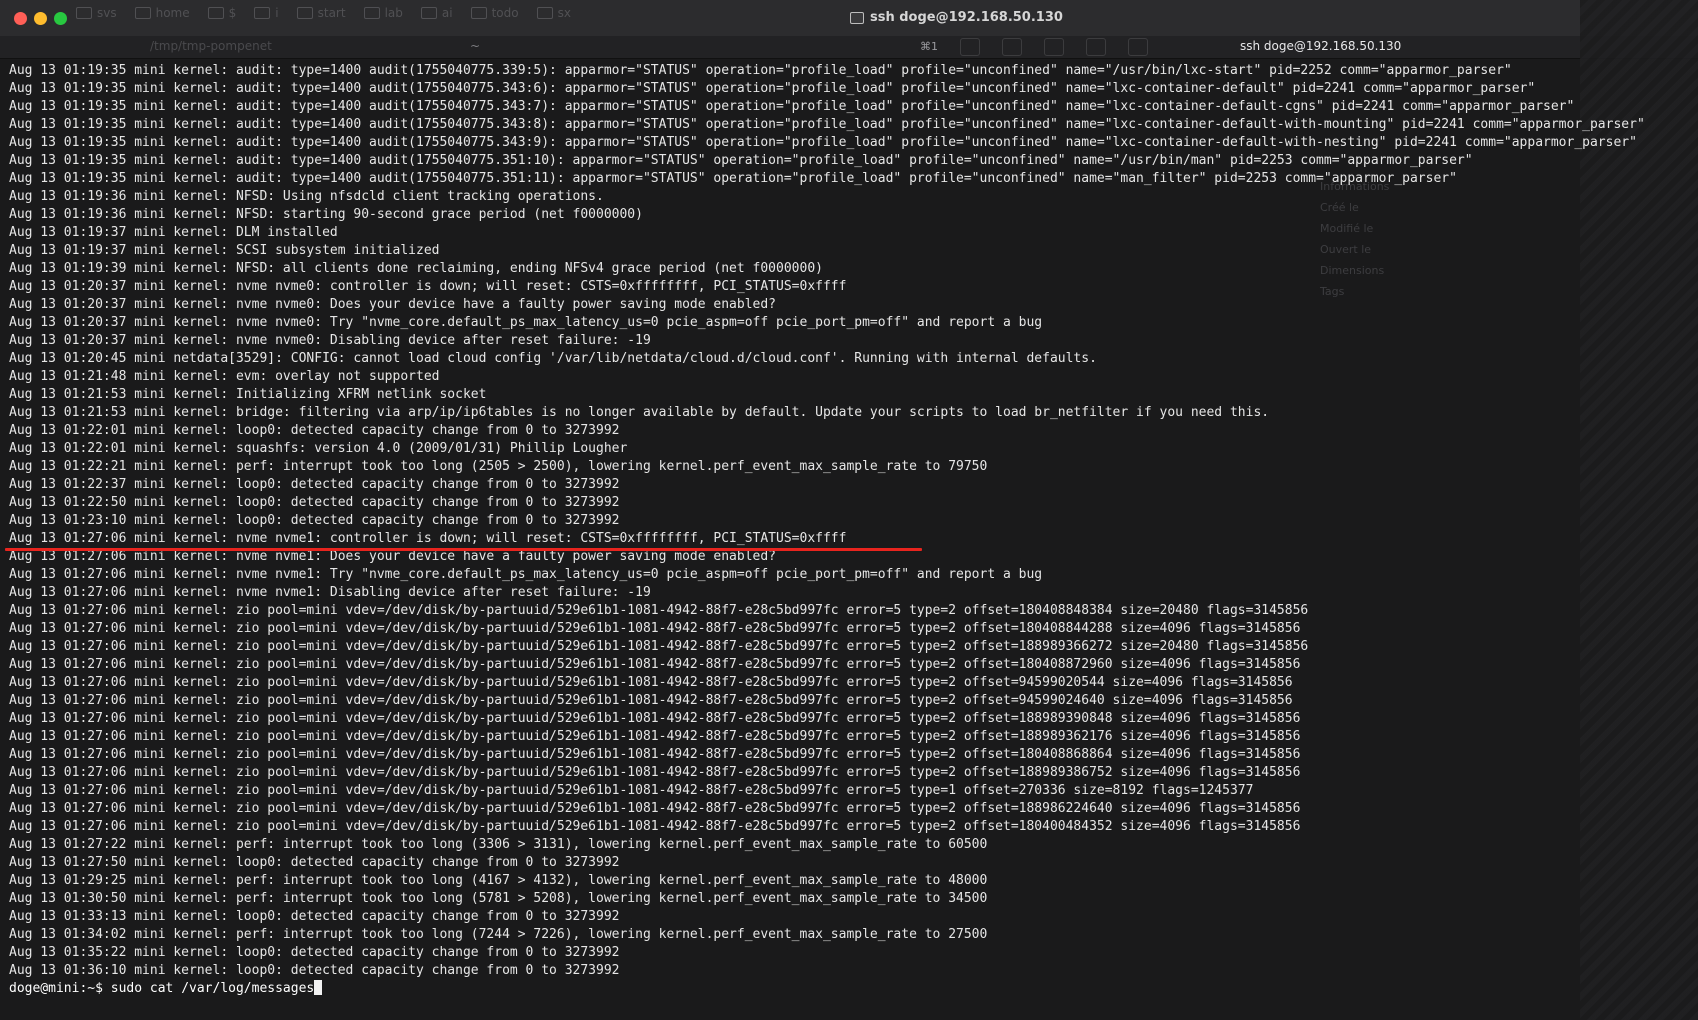 This screenshot has width=1698, height=1020. I want to click on tab-cwd-label: /tmp/tmp-pompenet, so click(211, 46).